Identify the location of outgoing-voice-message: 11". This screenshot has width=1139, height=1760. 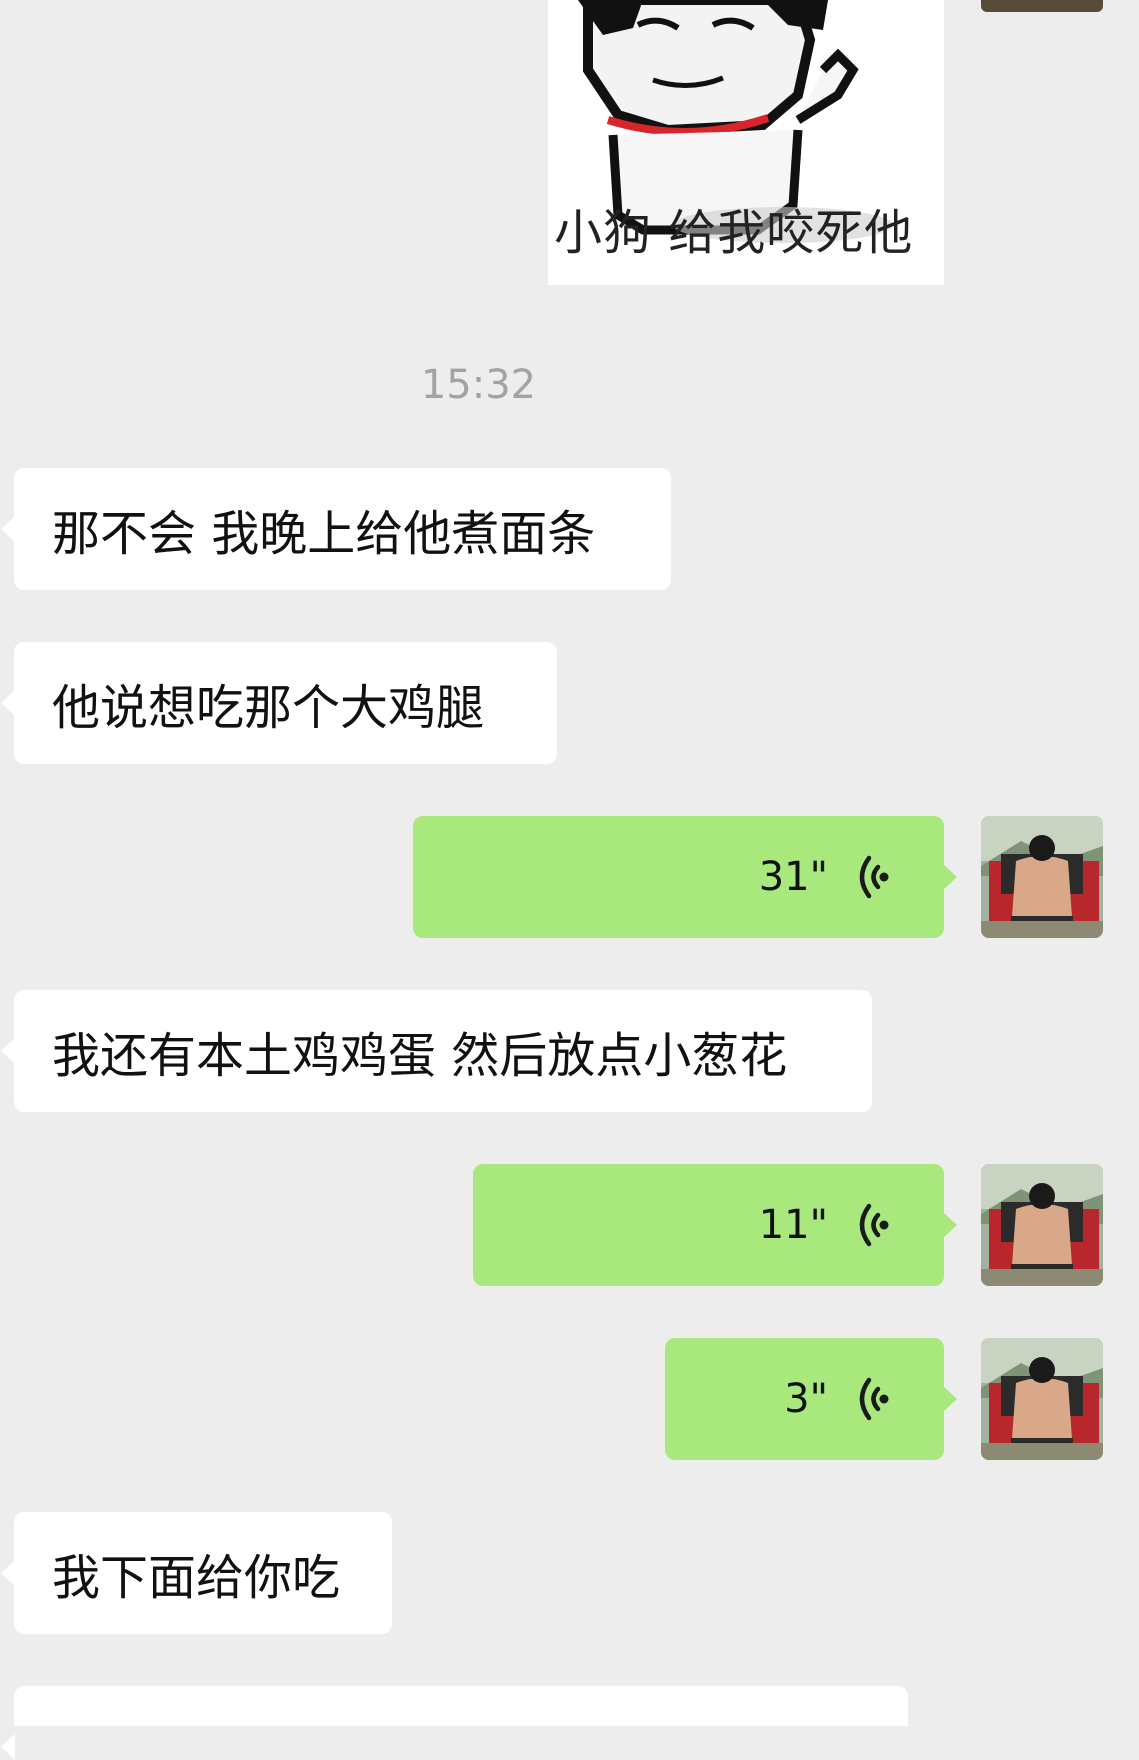
(715, 1225).